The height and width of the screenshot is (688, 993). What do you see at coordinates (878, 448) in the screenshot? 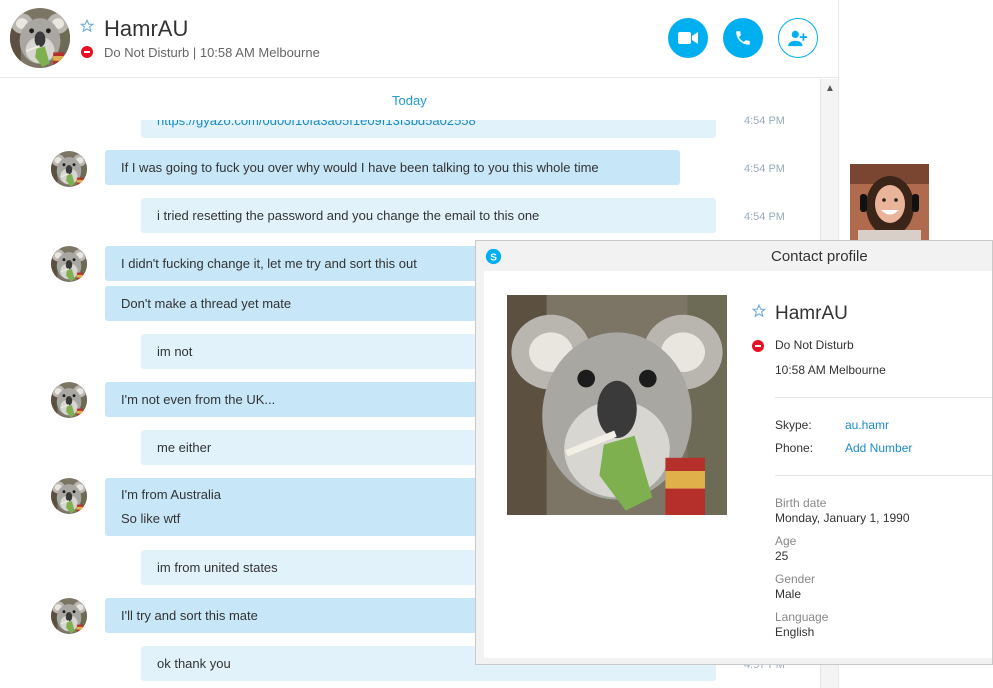
I see `add-number-link: Add Number` at bounding box center [878, 448].